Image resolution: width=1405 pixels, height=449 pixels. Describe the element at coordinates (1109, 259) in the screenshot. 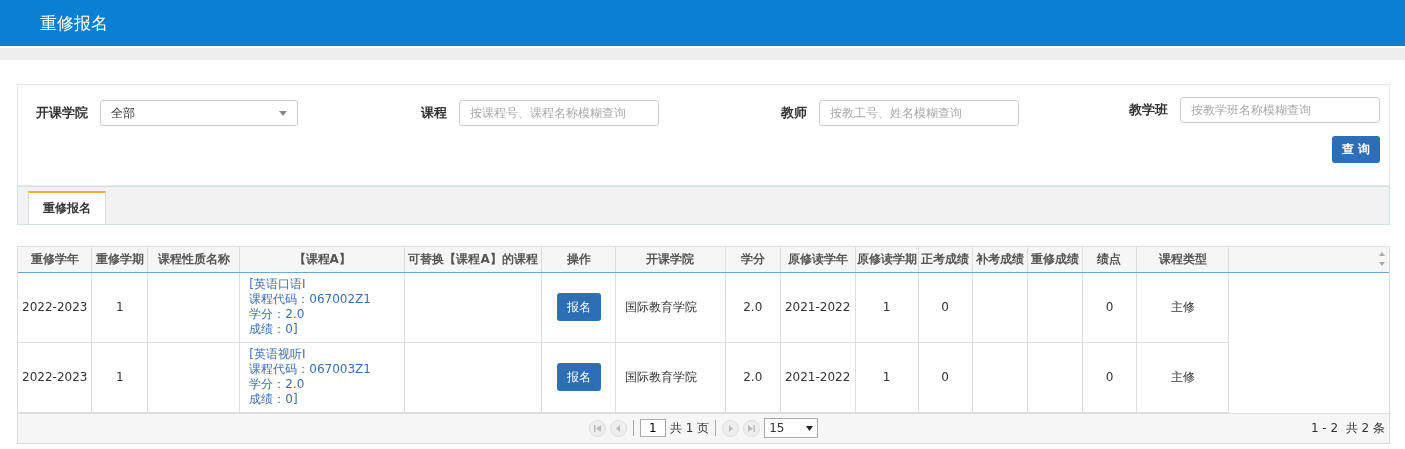

I see `column-header: 绩点` at that location.